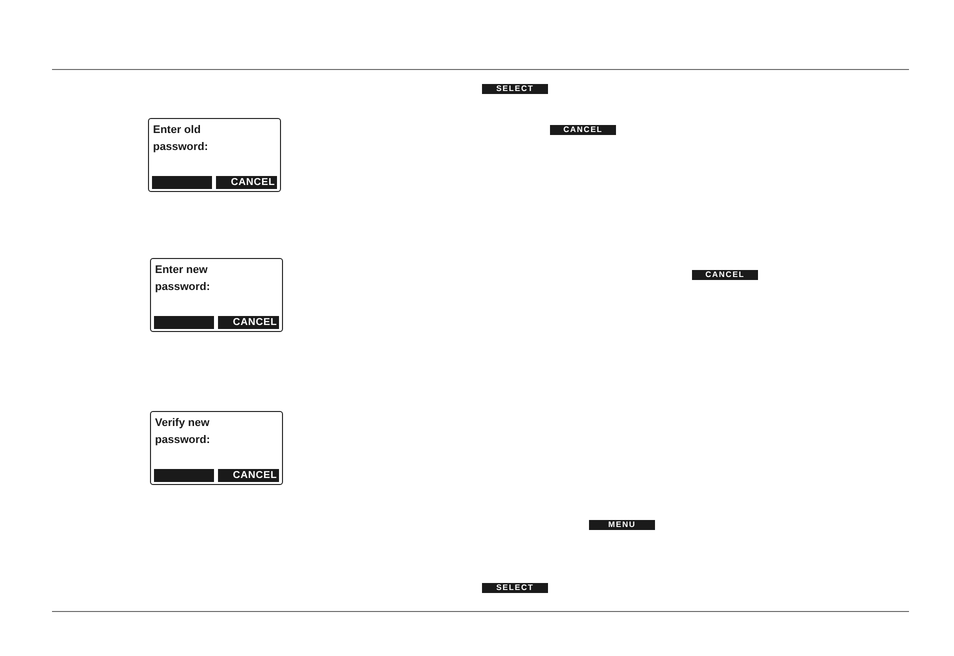 This screenshot has width=954, height=656. Describe the element at coordinates (177, 130) in the screenshot. I see `screen-text: Enter old` at that location.